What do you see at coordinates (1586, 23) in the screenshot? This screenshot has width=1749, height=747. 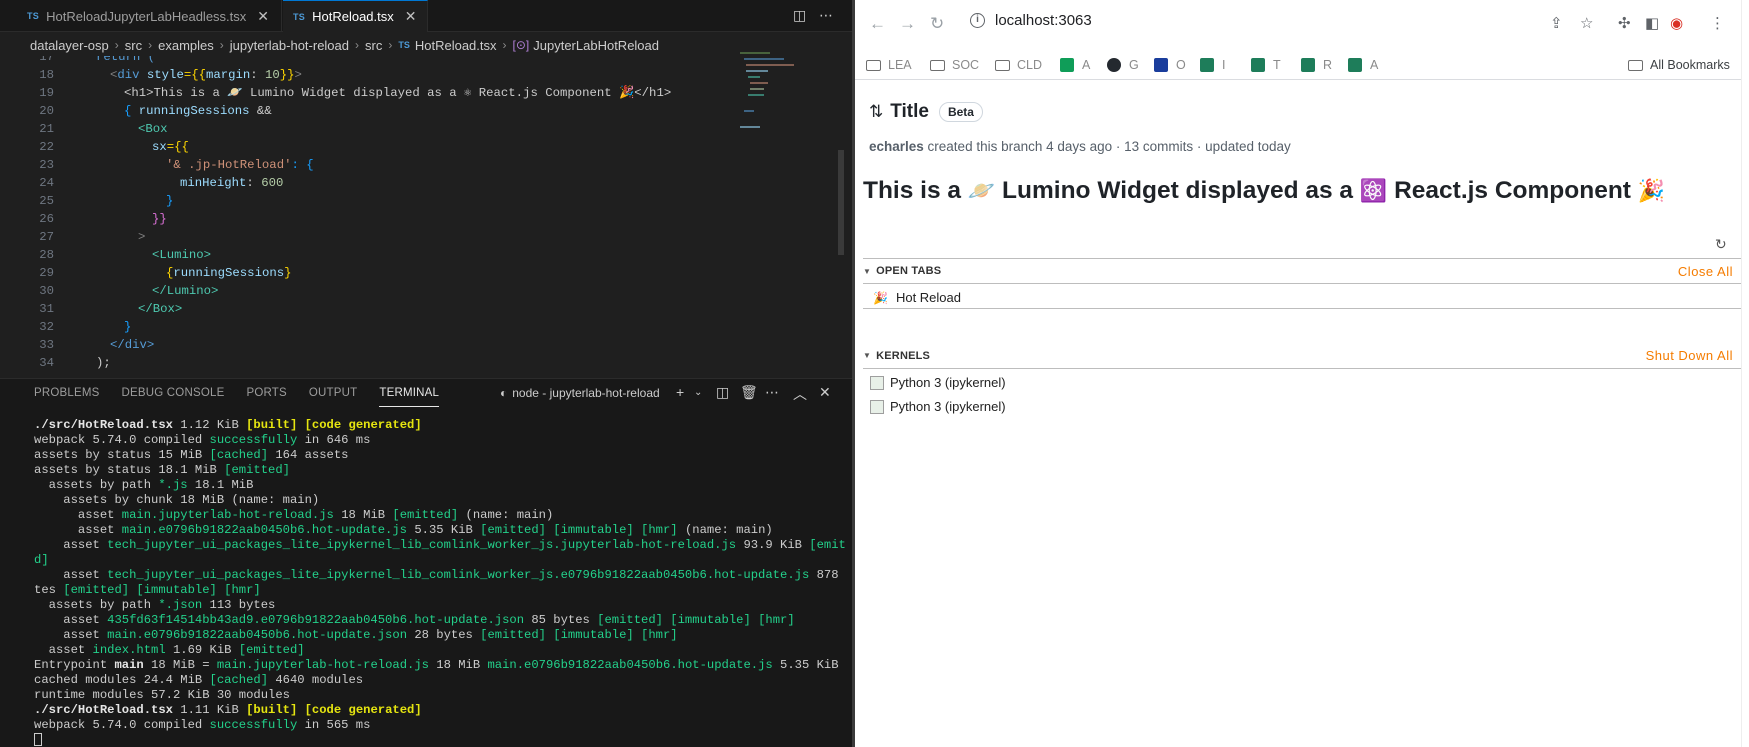 I see `star-icon: ☆` at bounding box center [1586, 23].